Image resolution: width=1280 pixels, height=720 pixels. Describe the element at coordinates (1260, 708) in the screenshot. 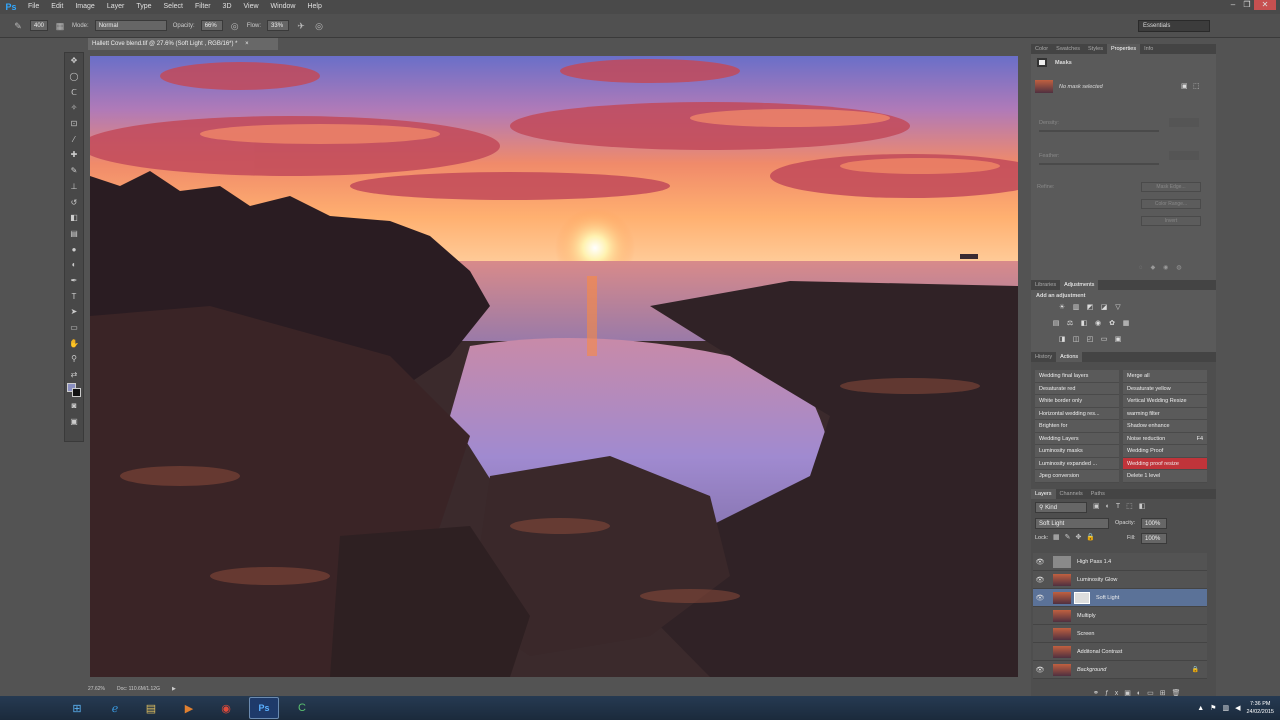

I see `clock: 7:36 PM 24/02/2015` at that location.